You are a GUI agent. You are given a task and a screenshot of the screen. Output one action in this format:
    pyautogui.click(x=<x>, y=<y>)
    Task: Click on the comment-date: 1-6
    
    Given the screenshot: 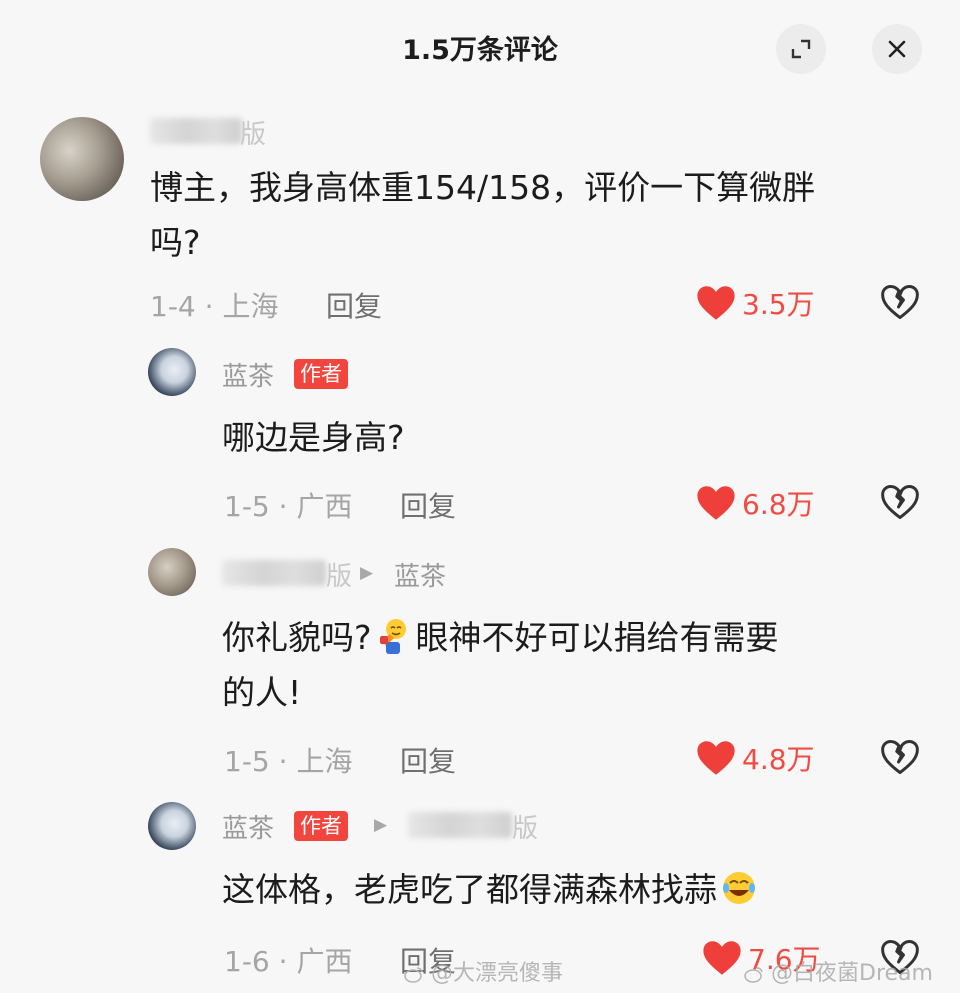 What is the action you would take?
    pyautogui.click(x=247, y=961)
    